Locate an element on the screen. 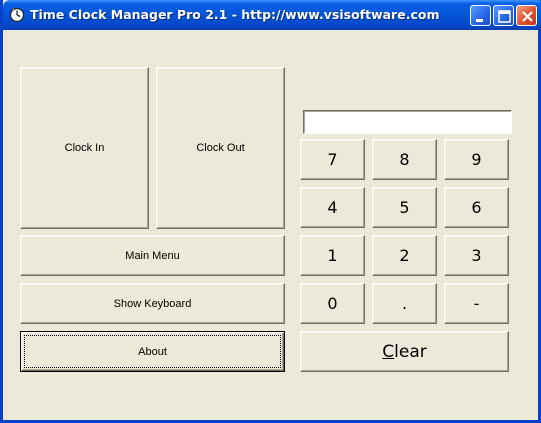 The image size is (541, 423). key-decimal-button: . is located at coordinates (404, 303).